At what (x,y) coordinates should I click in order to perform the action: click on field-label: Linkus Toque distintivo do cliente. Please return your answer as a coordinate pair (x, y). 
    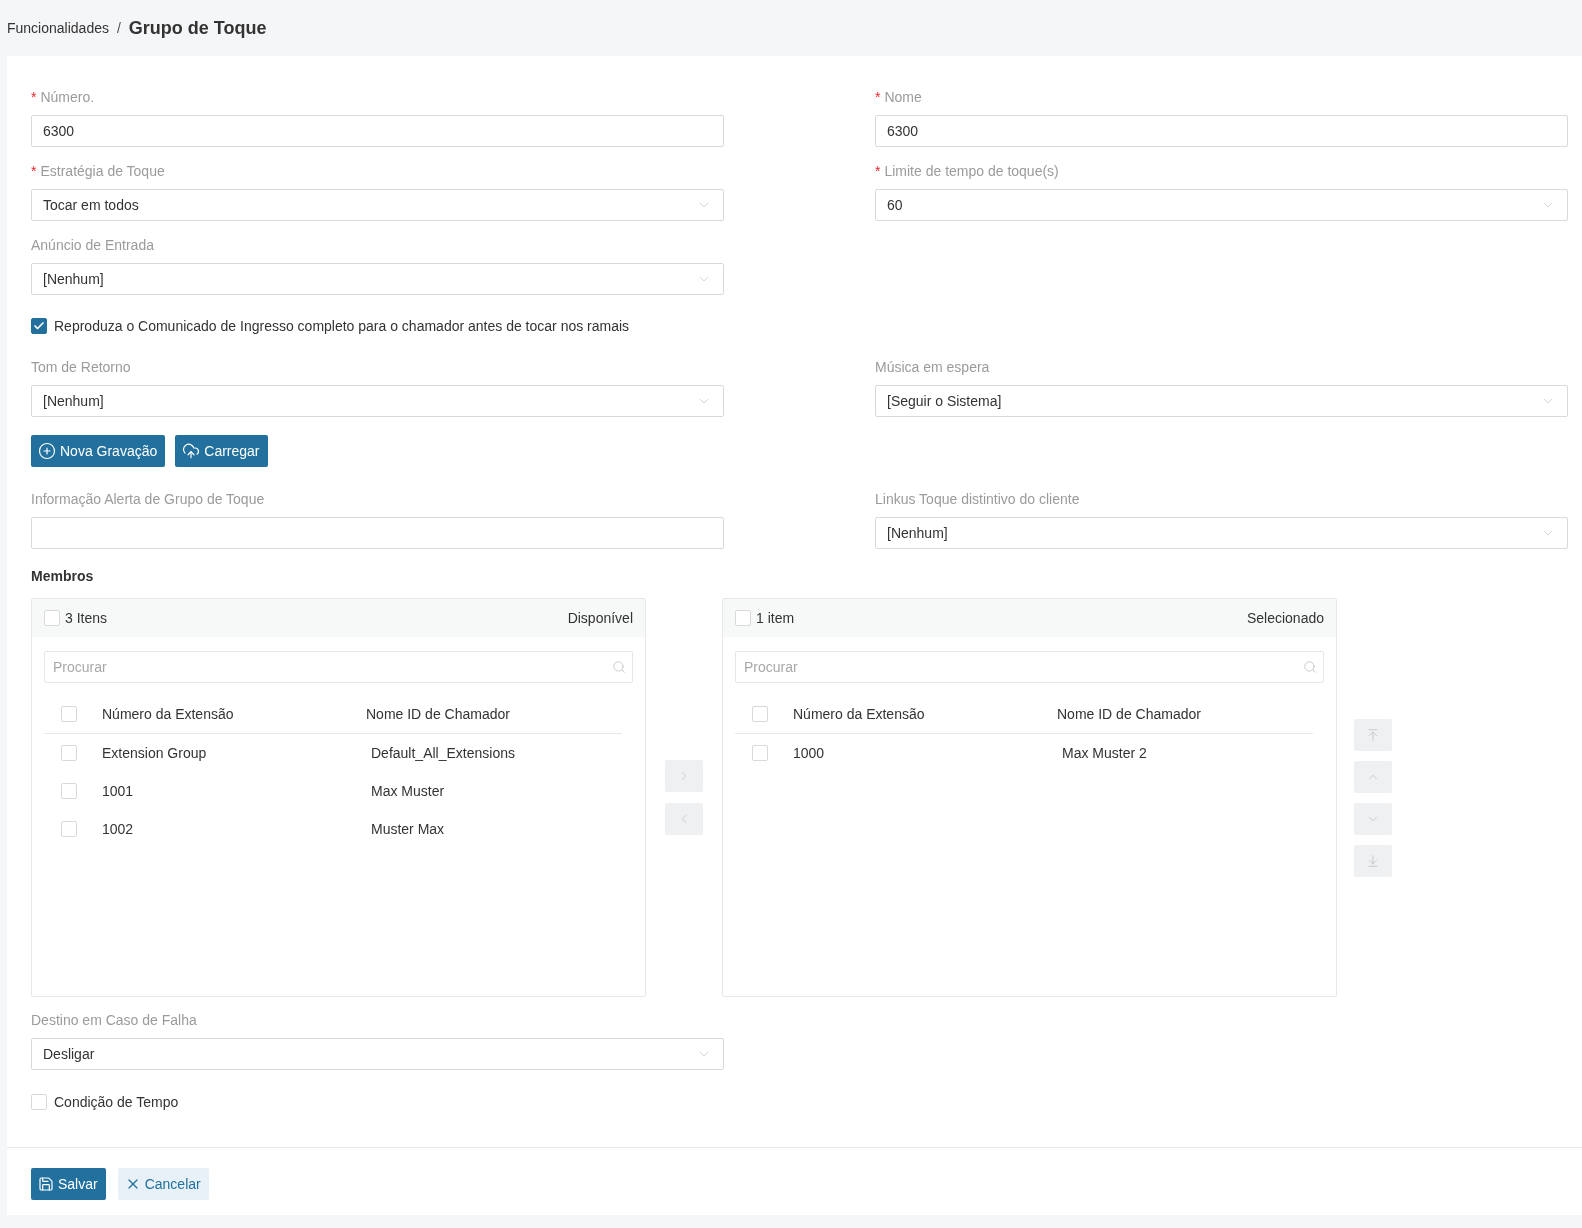
    Looking at the image, I should click on (977, 499).